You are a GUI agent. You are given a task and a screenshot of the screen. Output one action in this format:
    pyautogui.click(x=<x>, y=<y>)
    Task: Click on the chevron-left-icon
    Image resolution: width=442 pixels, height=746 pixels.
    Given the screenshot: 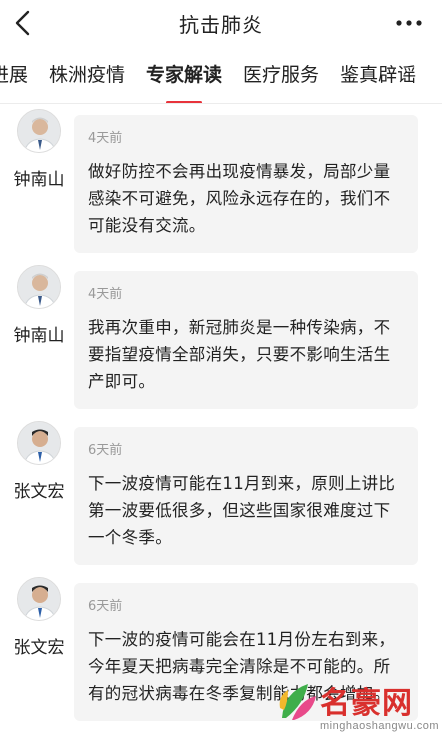 What is the action you would take?
    pyautogui.click(x=22, y=23)
    